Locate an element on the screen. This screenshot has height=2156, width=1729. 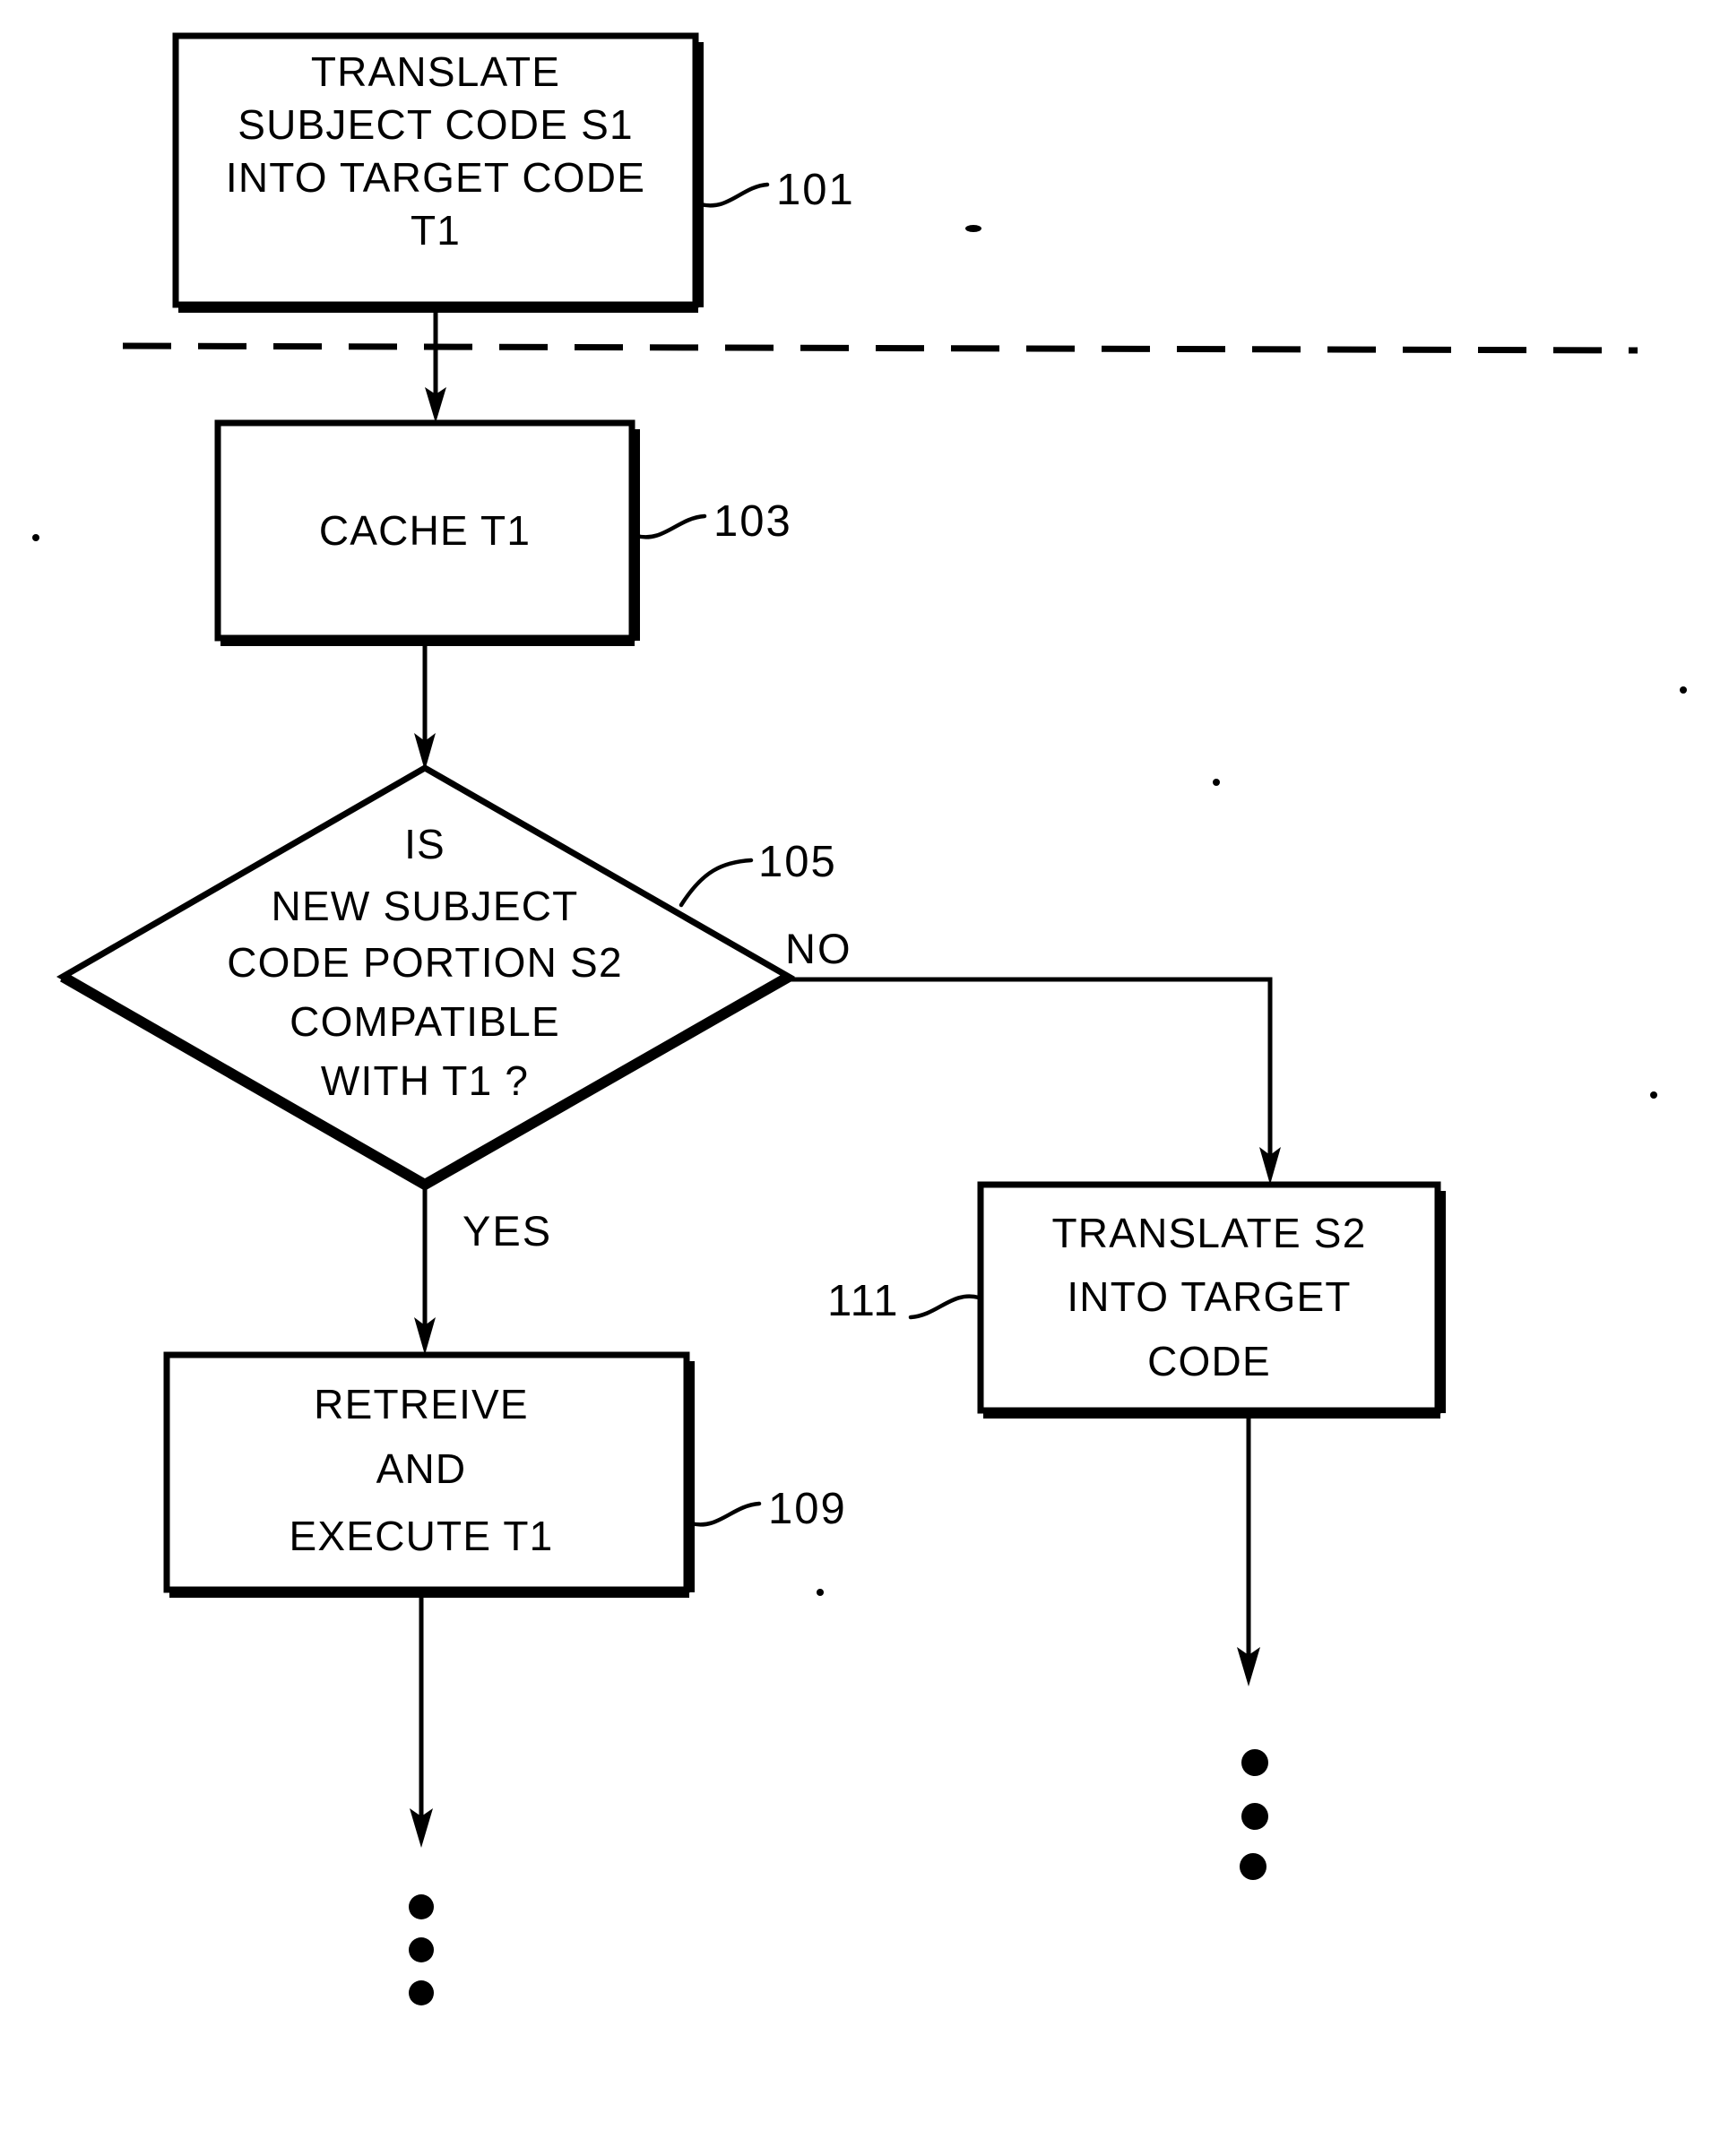
step-109-line-3: EXECUTE T1 is located at coordinates (422, 1536).